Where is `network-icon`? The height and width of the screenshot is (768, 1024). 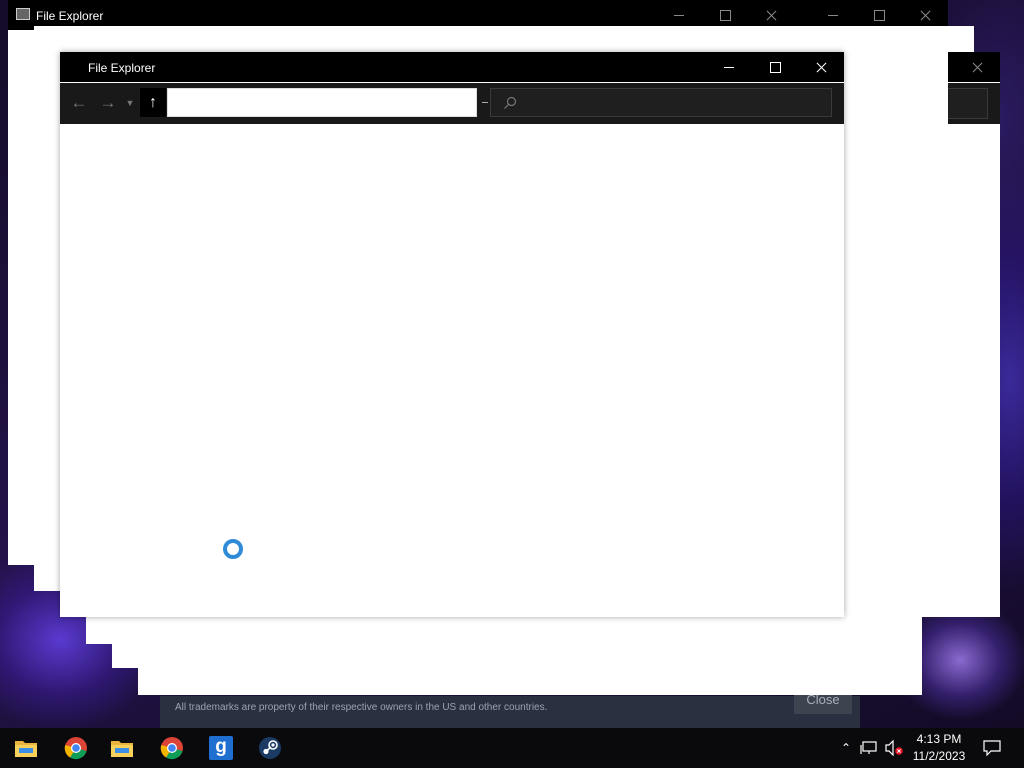
network-icon is located at coordinates (871, 748).